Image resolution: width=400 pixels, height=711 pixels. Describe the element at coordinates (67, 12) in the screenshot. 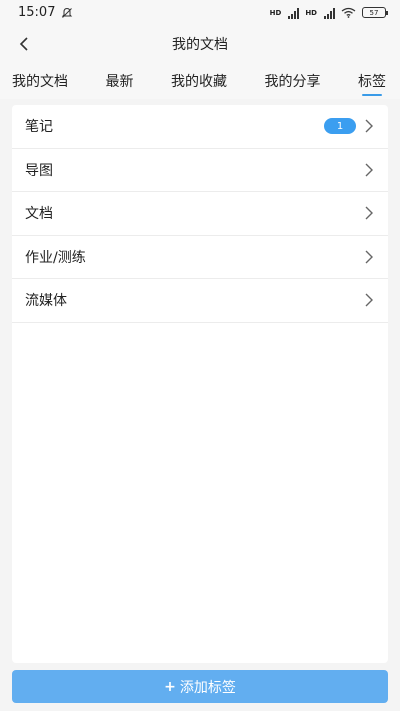

I see `notification-muted-icon` at that location.